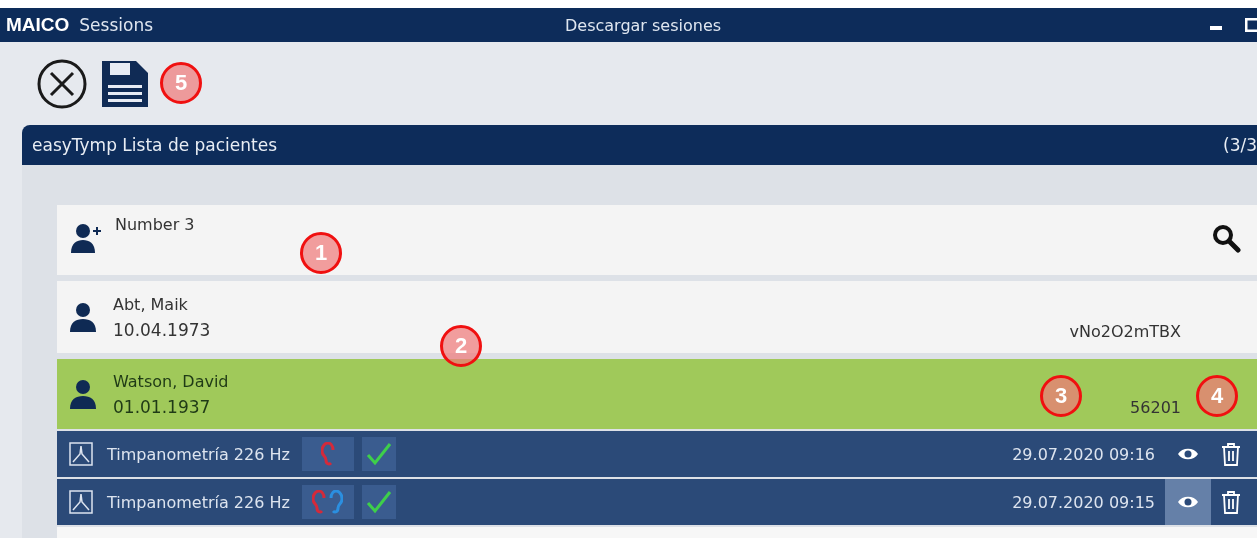 Image resolution: width=1257 pixels, height=538 pixels. Describe the element at coordinates (1226, 238) in the screenshot. I see `search-icon` at that location.